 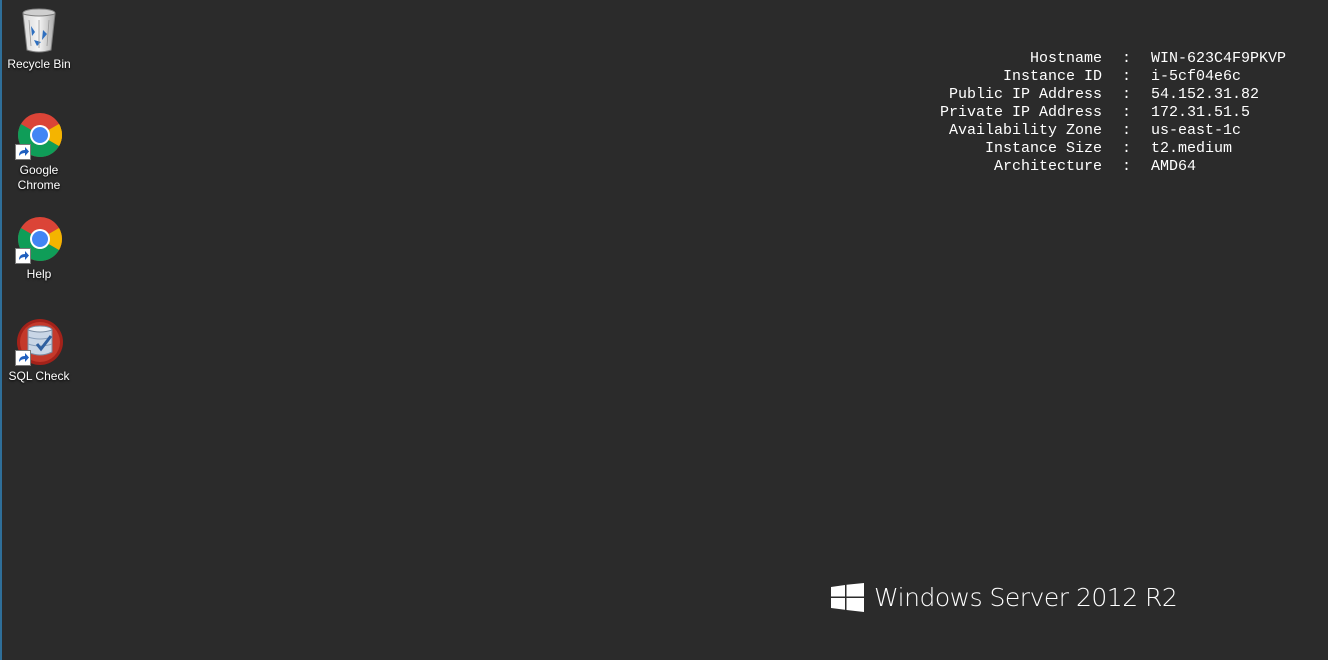 What do you see at coordinates (1065, 58) in the screenshot?
I see `info-key: Hostname` at bounding box center [1065, 58].